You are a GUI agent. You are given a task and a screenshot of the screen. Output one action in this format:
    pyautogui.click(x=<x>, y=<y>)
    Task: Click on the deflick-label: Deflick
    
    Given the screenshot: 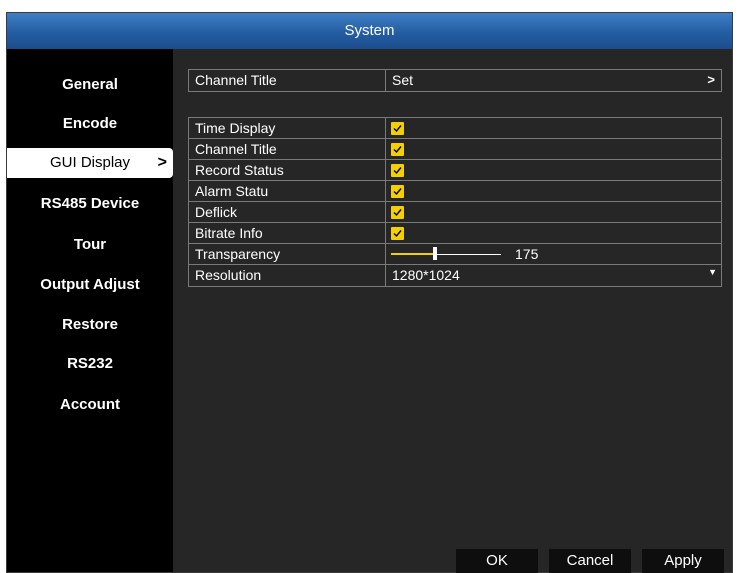 What is the action you would take?
    pyautogui.click(x=216, y=212)
    